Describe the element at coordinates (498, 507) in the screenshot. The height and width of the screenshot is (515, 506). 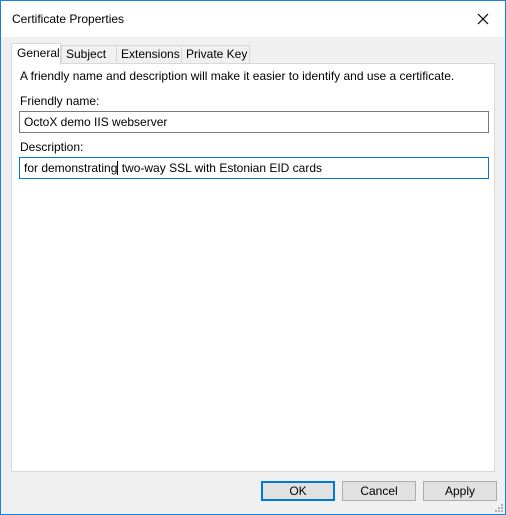
I see `resize-grip-icon` at that location.